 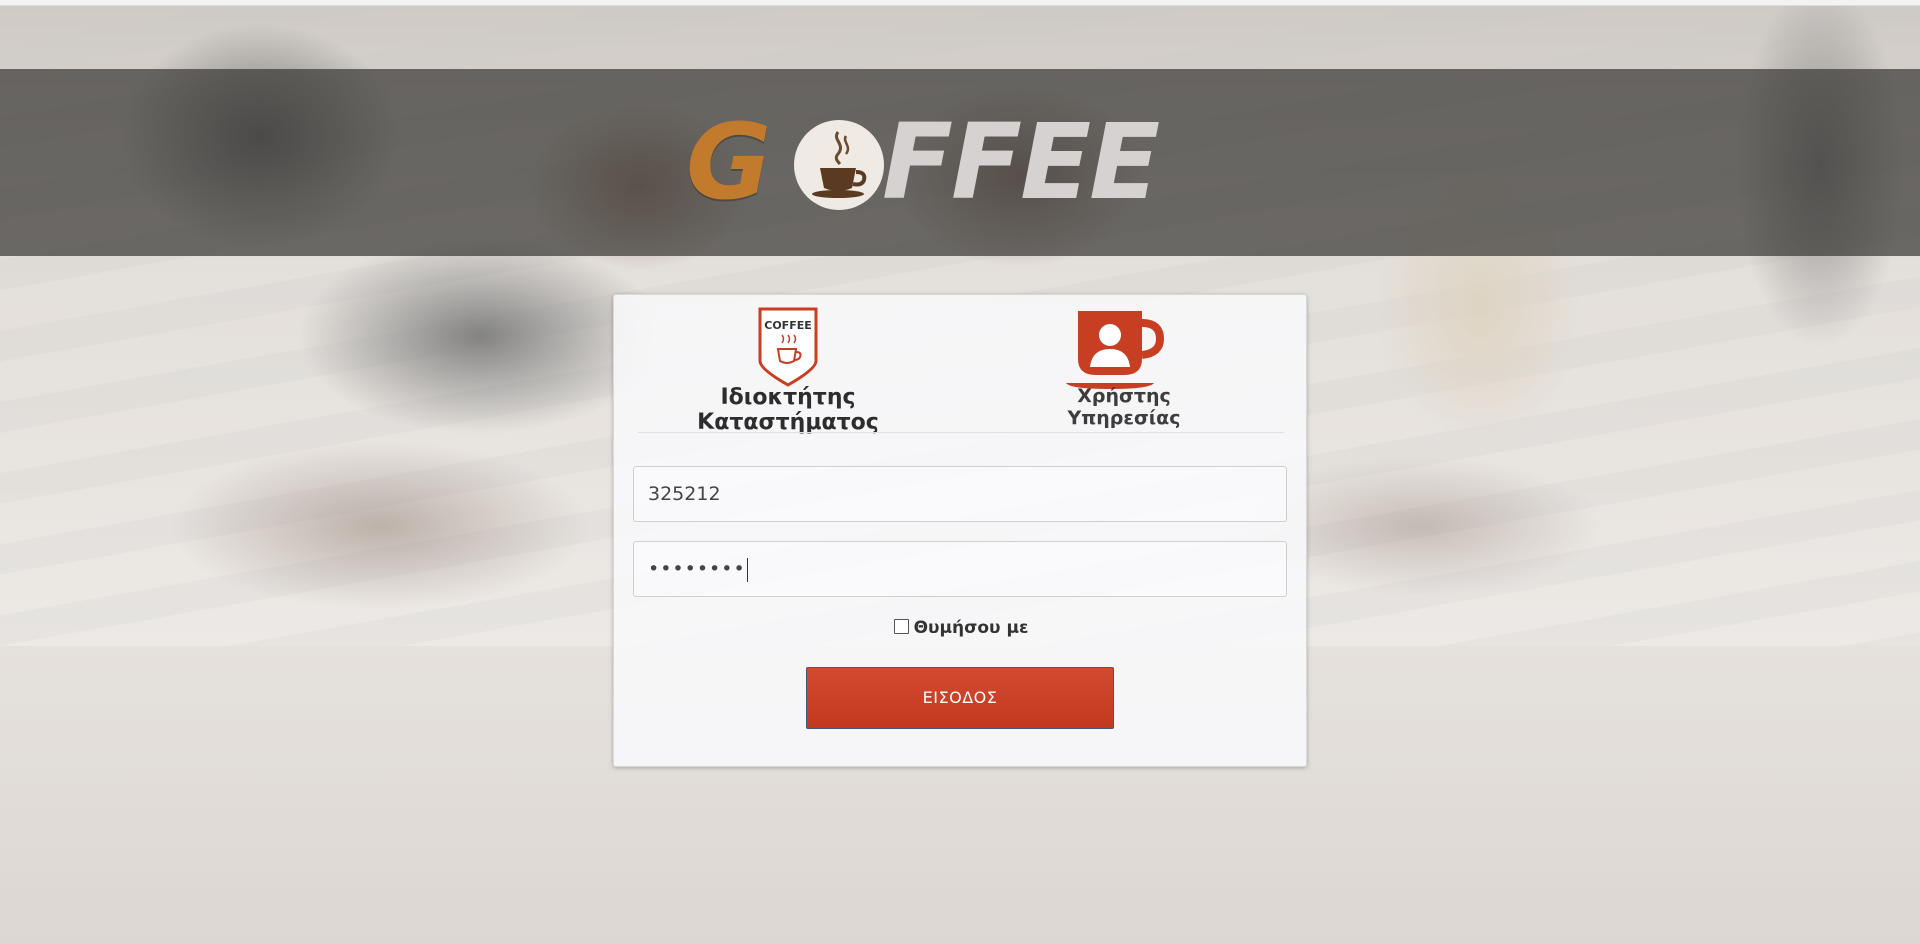 I want to click on password-mask: ••••••••, so click(x=697, y=569).